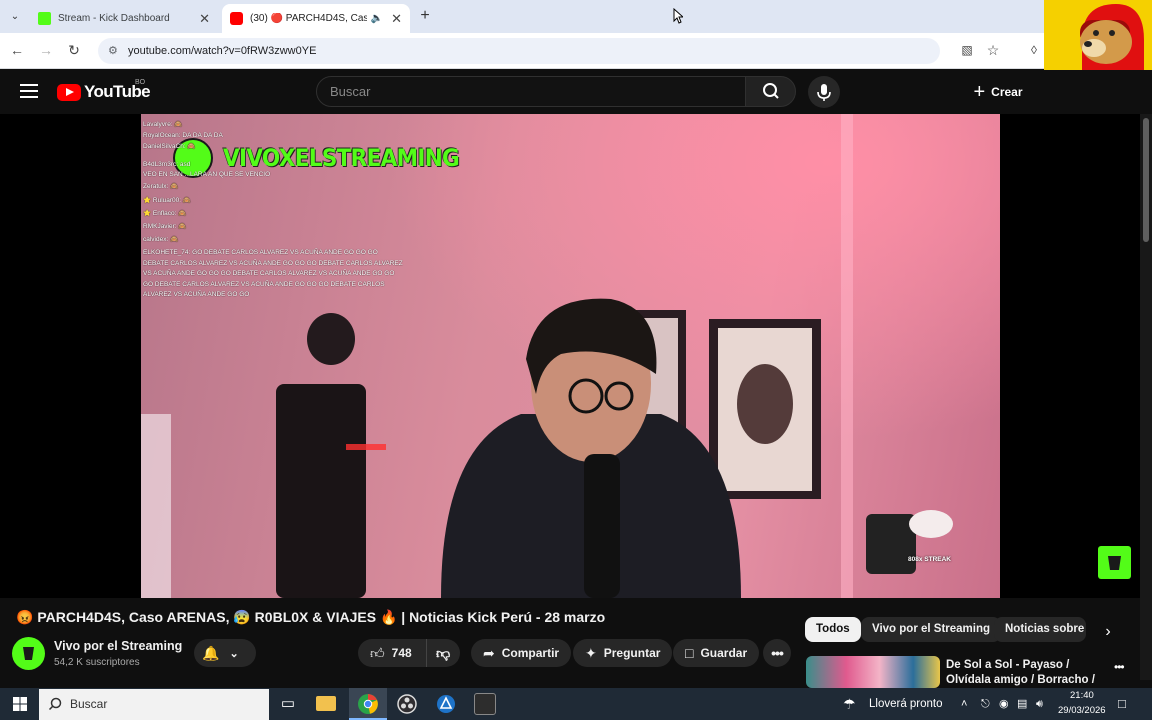  What do you see at coordinates (1122, 704) in the screenshot?
I see `notifications-icon: □` at bounding box center [1122, 704].